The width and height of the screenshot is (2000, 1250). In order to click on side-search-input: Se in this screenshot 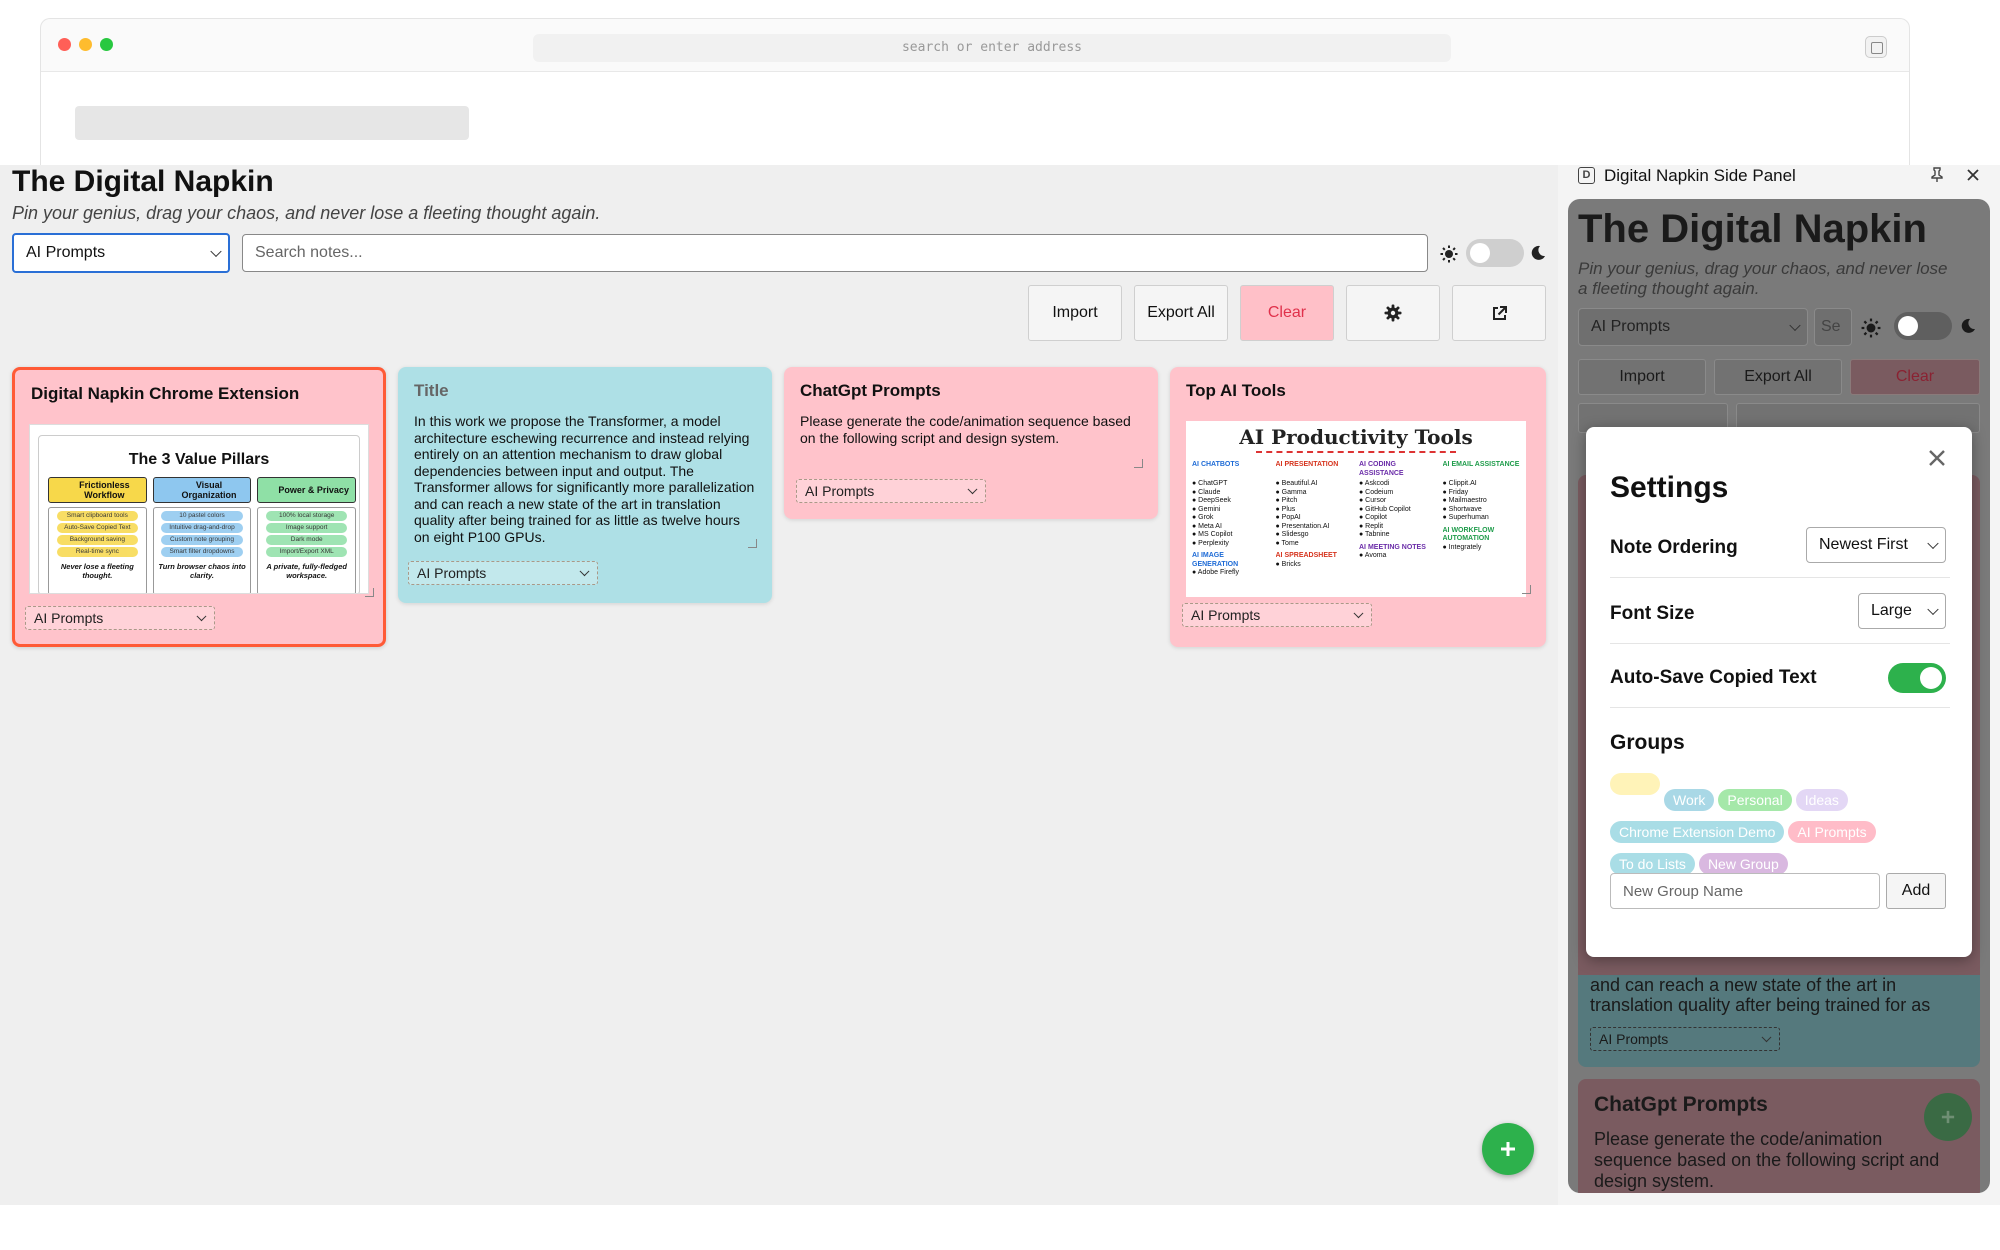, I will do `click(1833, 327)`.